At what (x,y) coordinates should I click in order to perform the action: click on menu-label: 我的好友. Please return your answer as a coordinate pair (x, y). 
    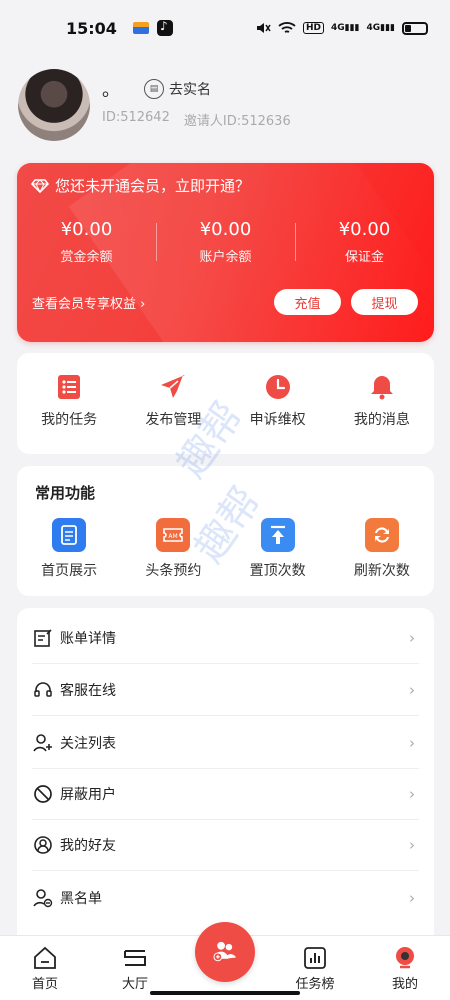
    Looking at the image, I should click on (88, 846).